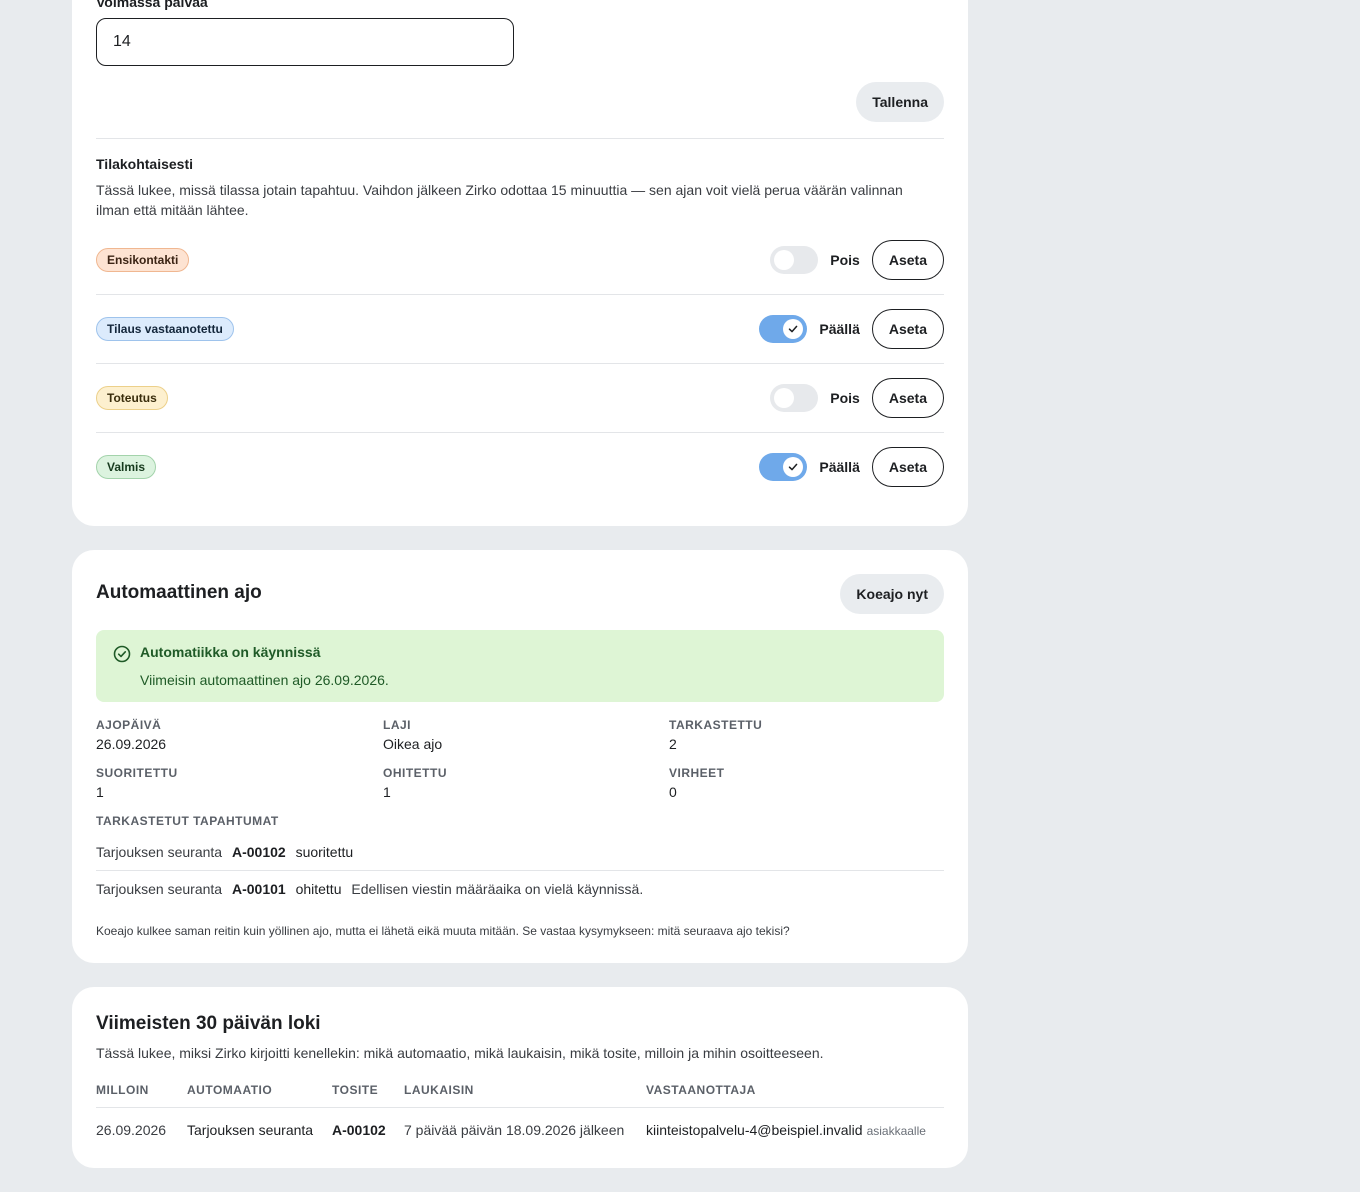 Image resolution: width=1360 pixels, height=1192 pixels. What do you see at coordinates (359, 1130) in the screenshot?
I see `log-voucher: A-00102` at bounding box center [359, 1130].